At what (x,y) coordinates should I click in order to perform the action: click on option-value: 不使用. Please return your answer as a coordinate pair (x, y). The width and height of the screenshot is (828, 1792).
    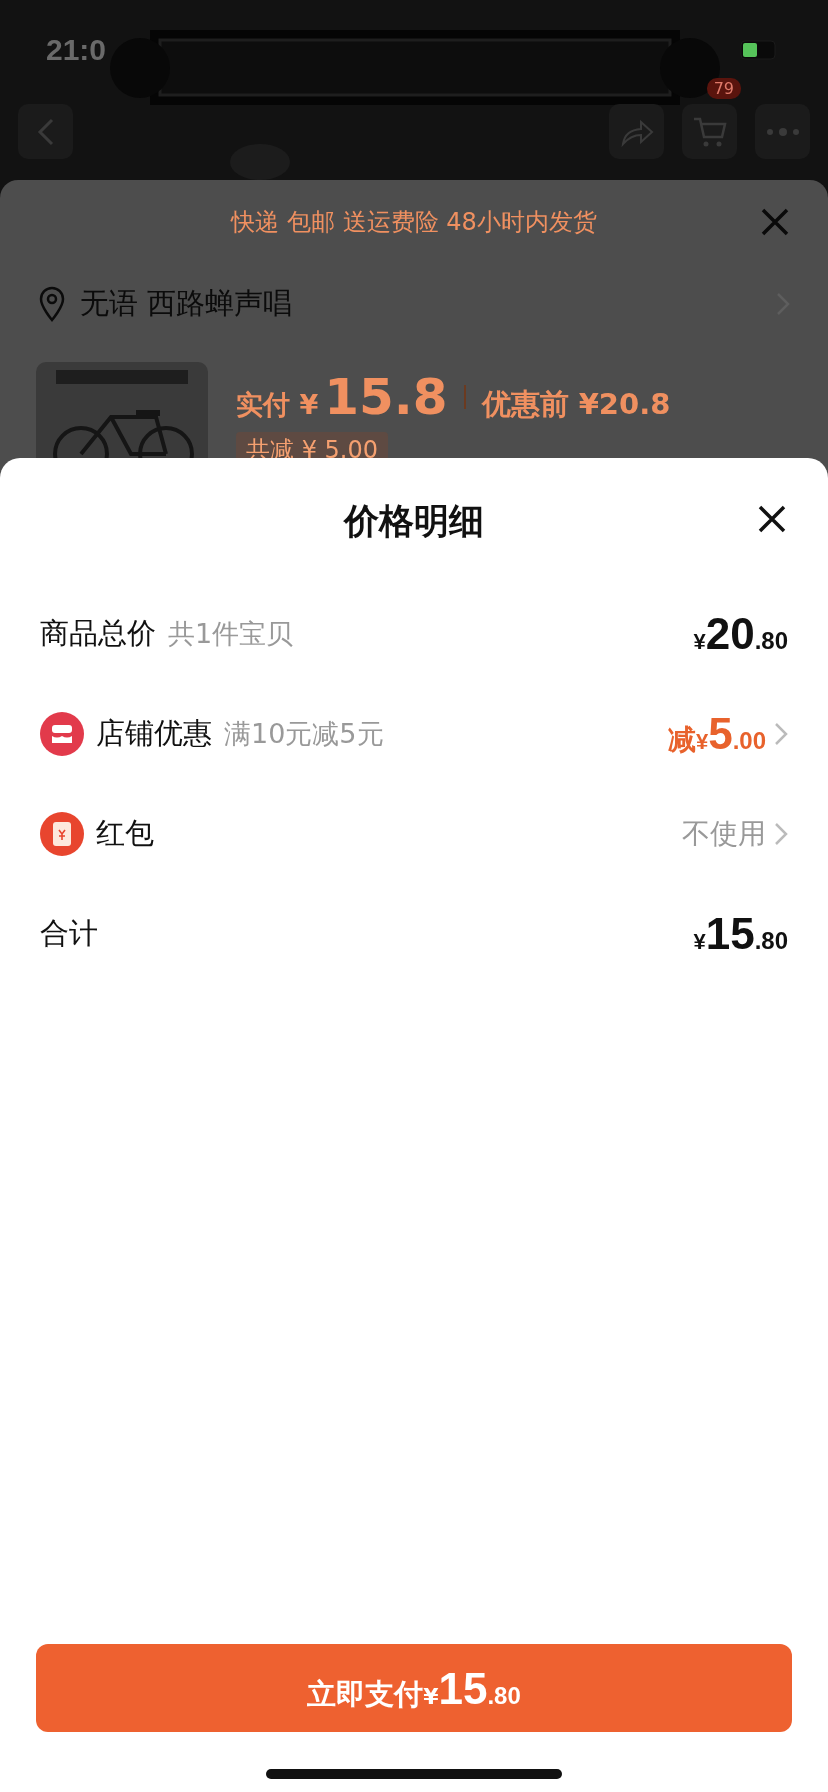
    Looking at the image, I should click on (724, 834).